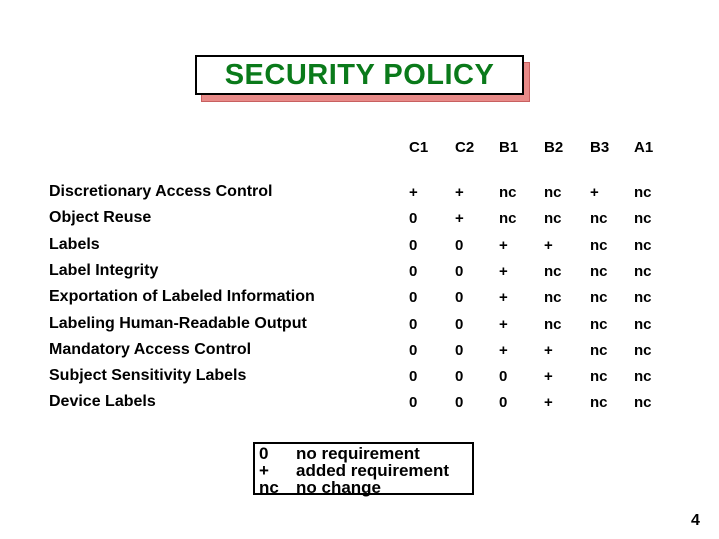 This screenshot has width=719, height=539. Describe the element at coordinates (339, 487) in the screenshot. I see `legend-meaning: no change` at that location.